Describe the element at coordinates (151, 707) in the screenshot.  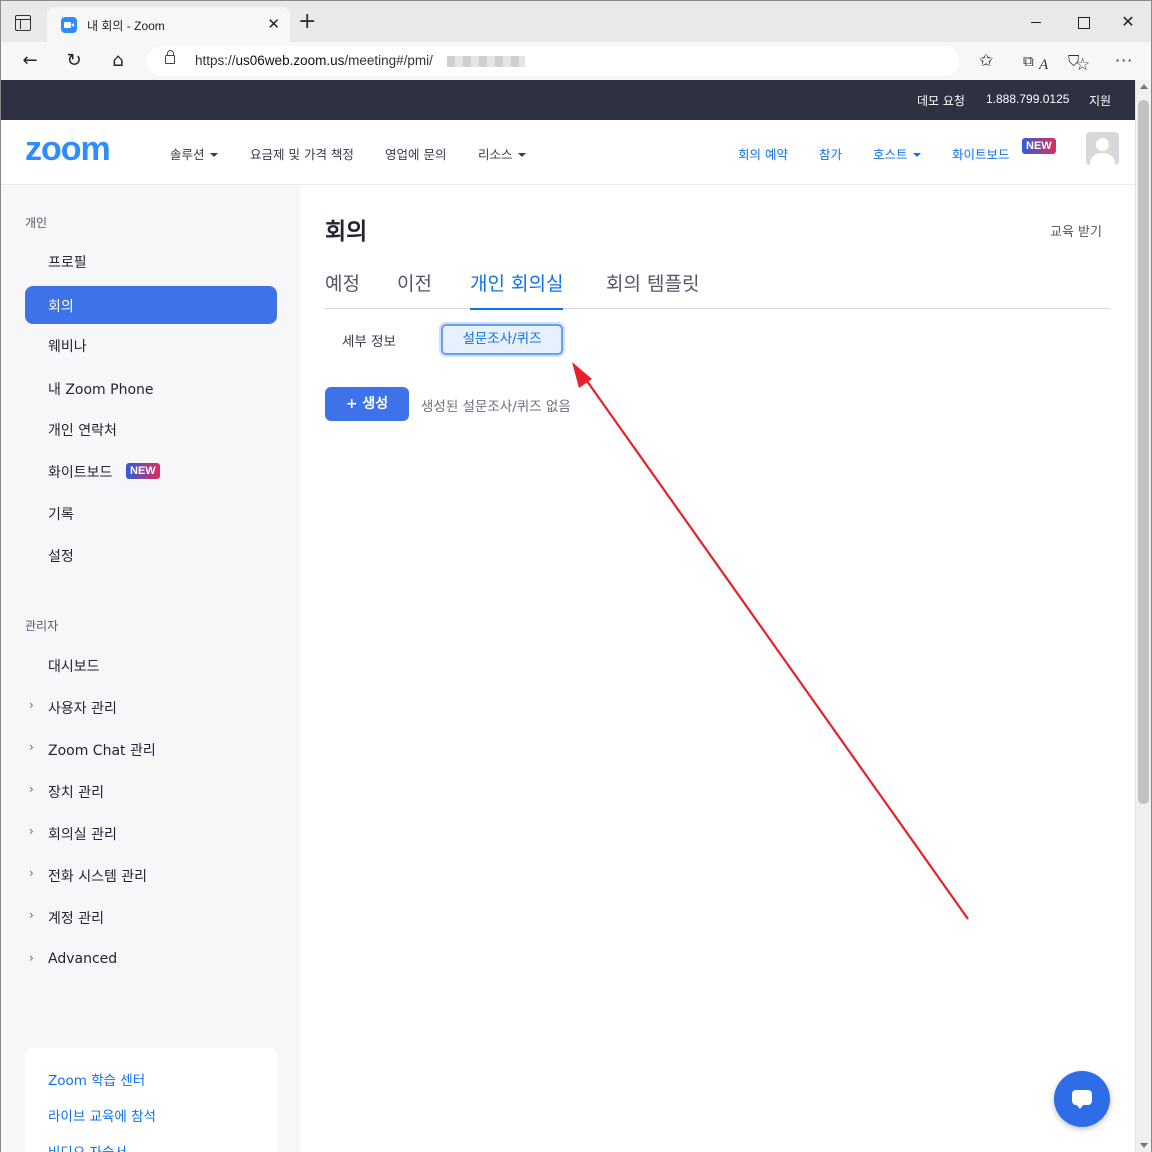
I see `sidebar-item-user-management: › 사용자 관리` at that location.